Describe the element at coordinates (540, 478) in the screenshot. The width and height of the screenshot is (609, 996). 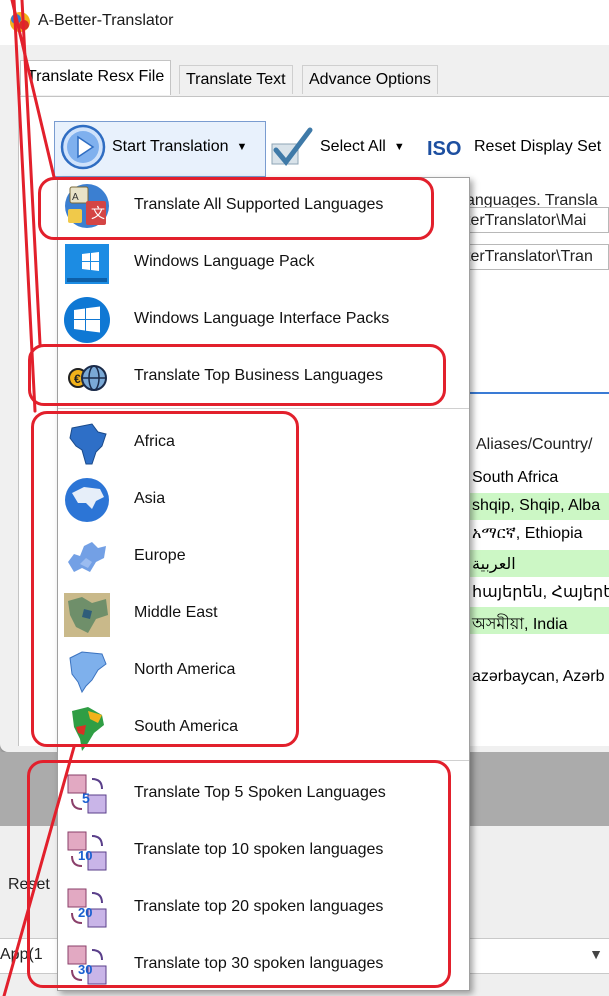
I see `table-row: South Africa` at that location.